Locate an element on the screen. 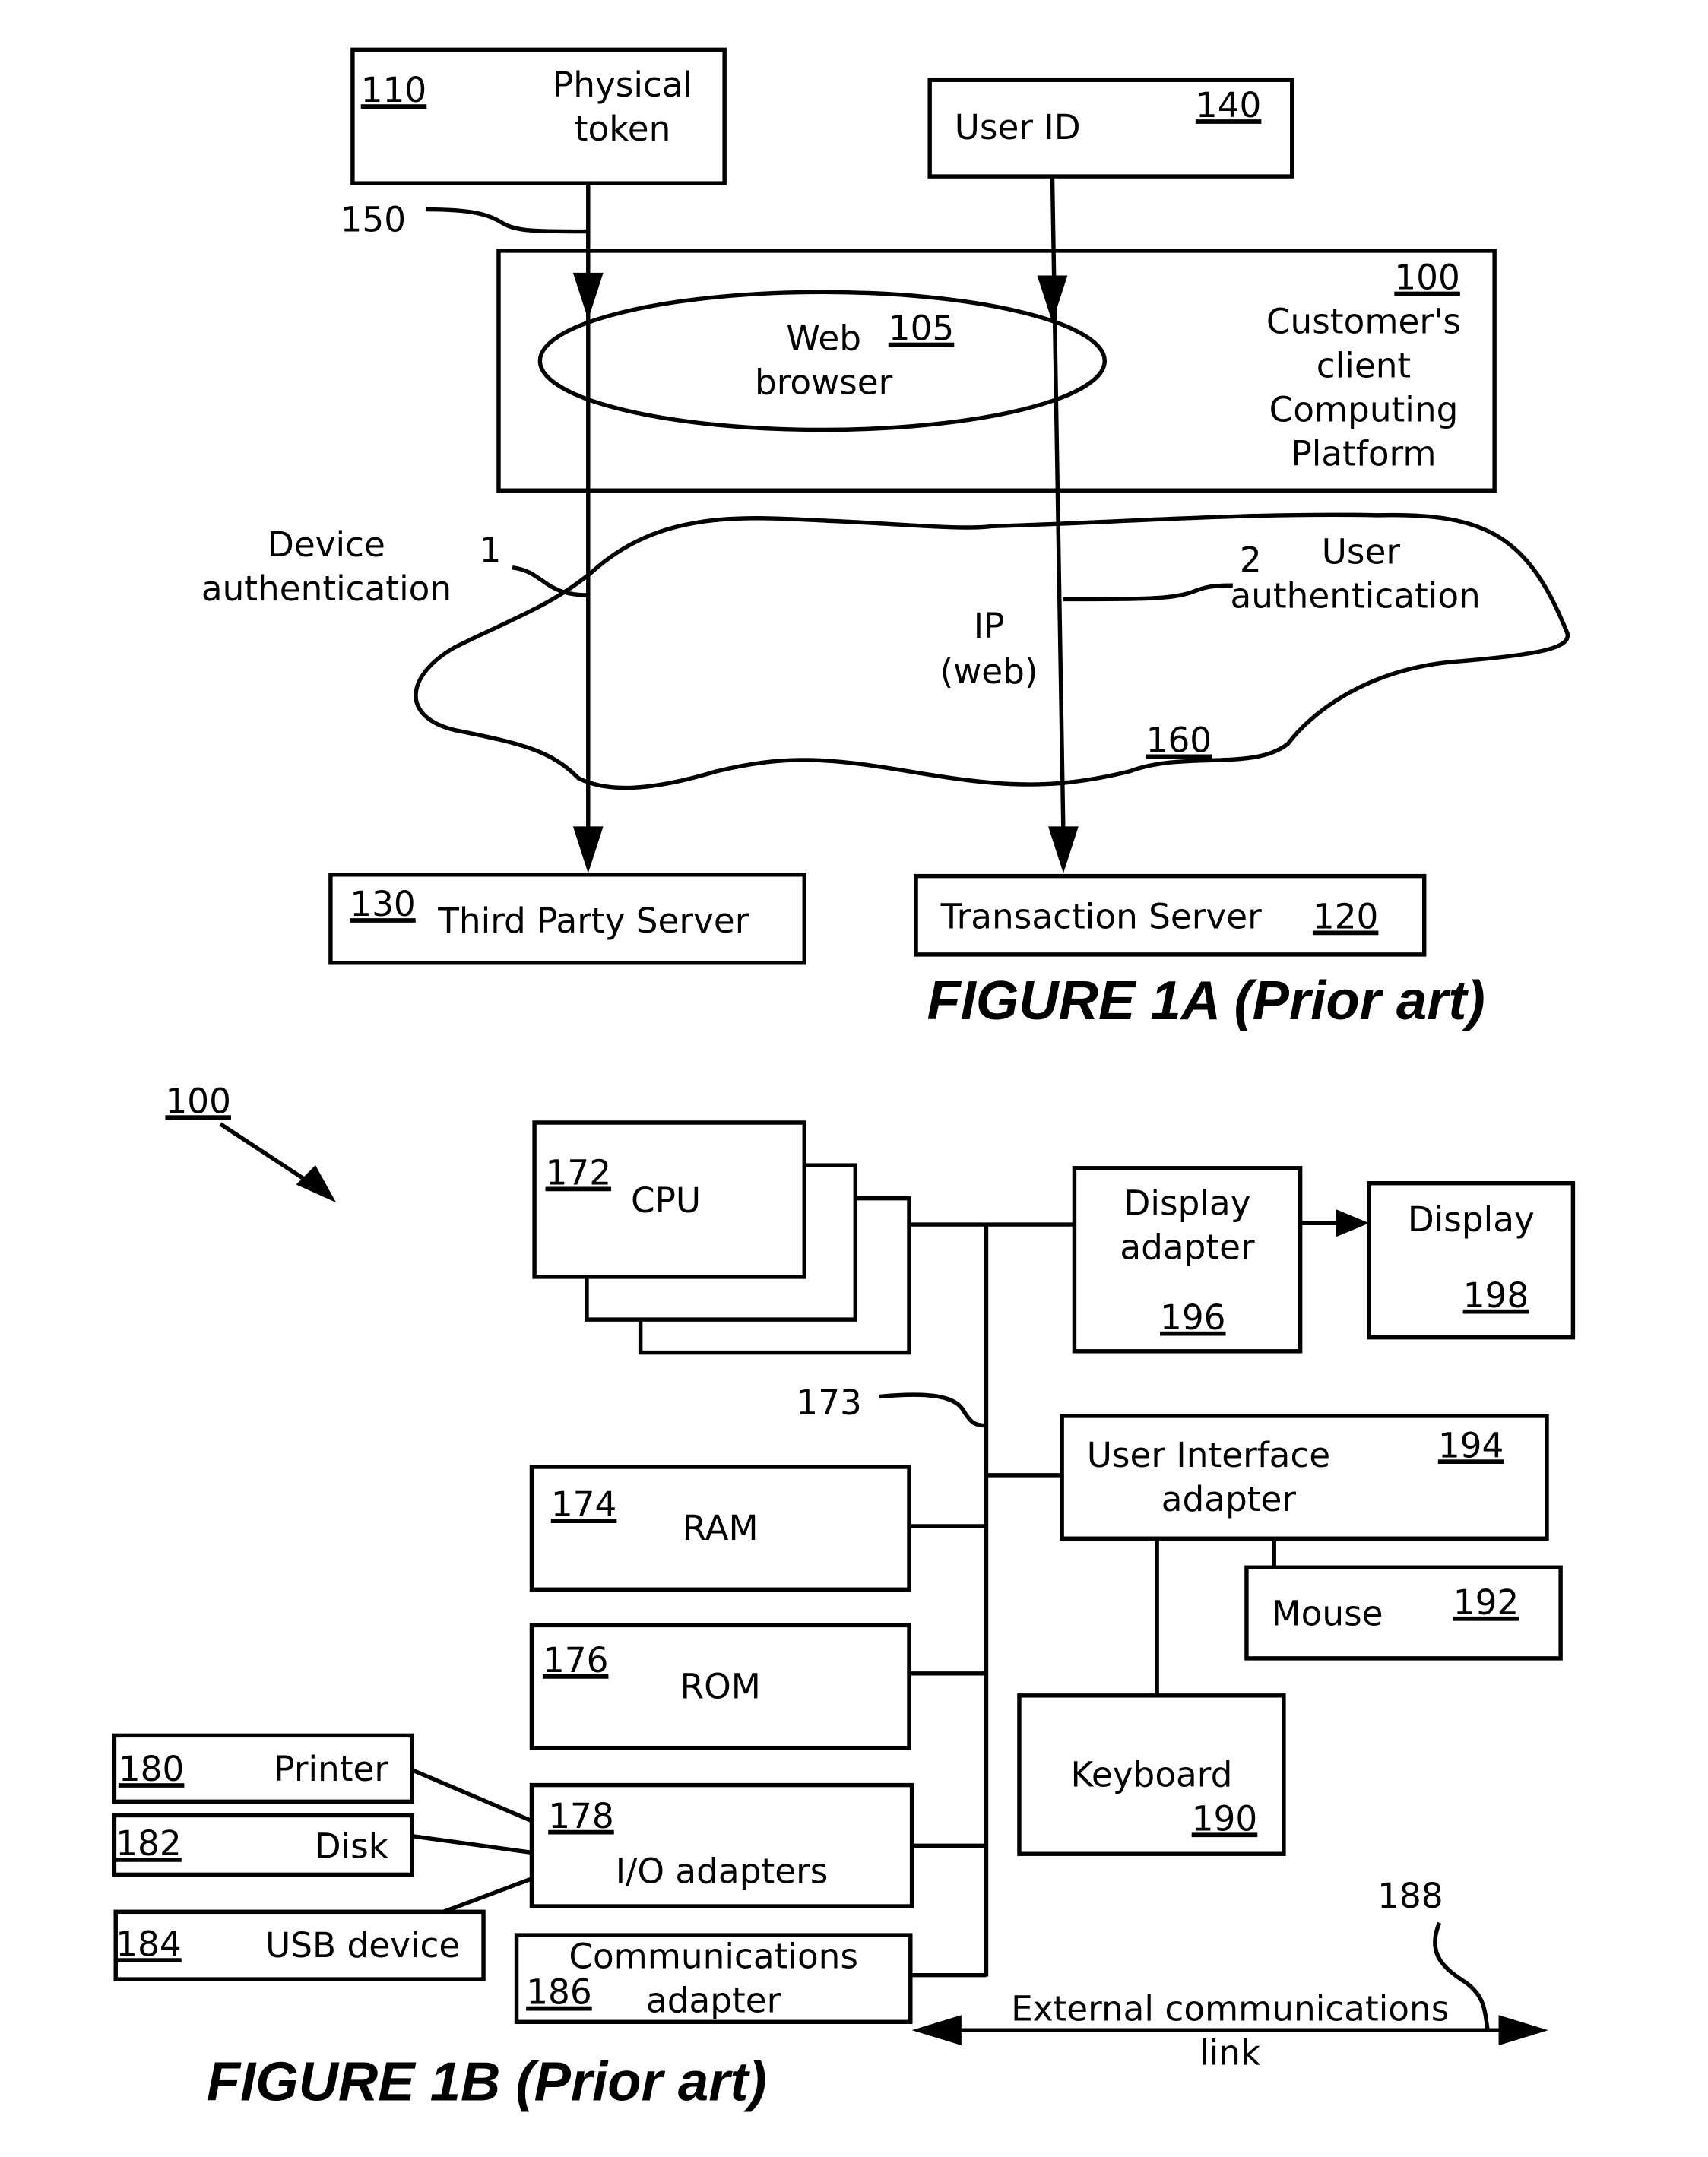 This screenshot has height=2157, width=1708. keyboard-box: Keyboard 190 is located at coordinates (1151, 1774).